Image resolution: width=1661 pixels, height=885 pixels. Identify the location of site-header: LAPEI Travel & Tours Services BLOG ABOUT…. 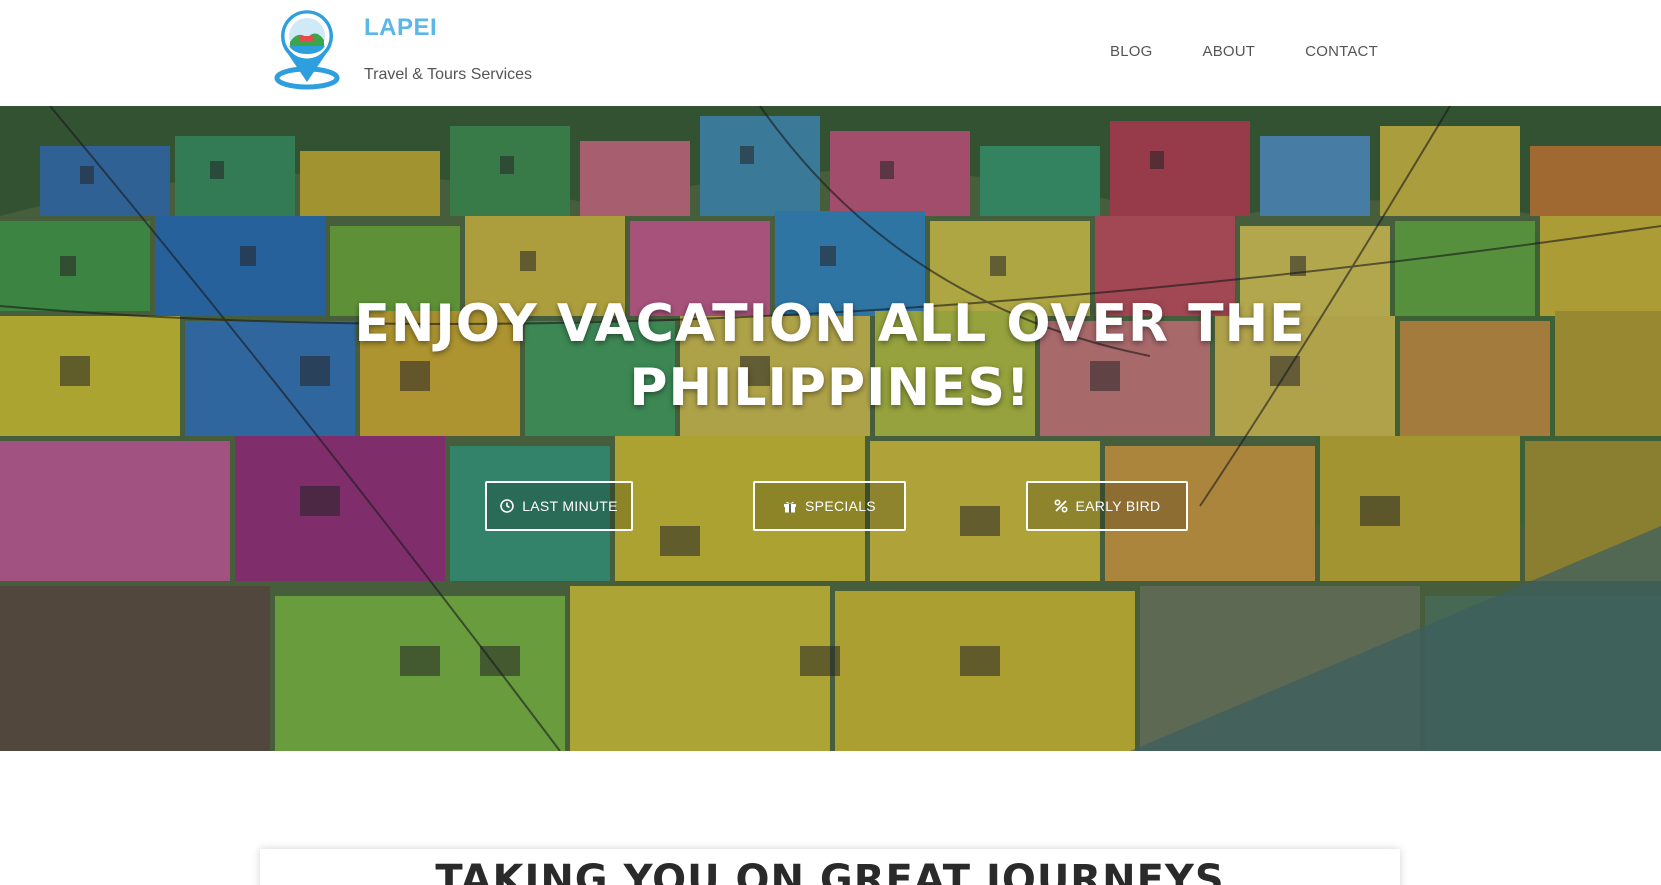
(830, 53).